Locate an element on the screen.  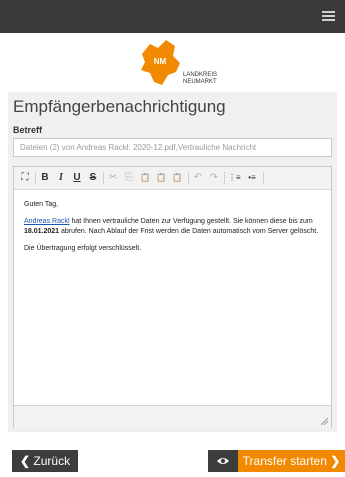
hamburger-menu-icon is located at coordinates (329, 16).